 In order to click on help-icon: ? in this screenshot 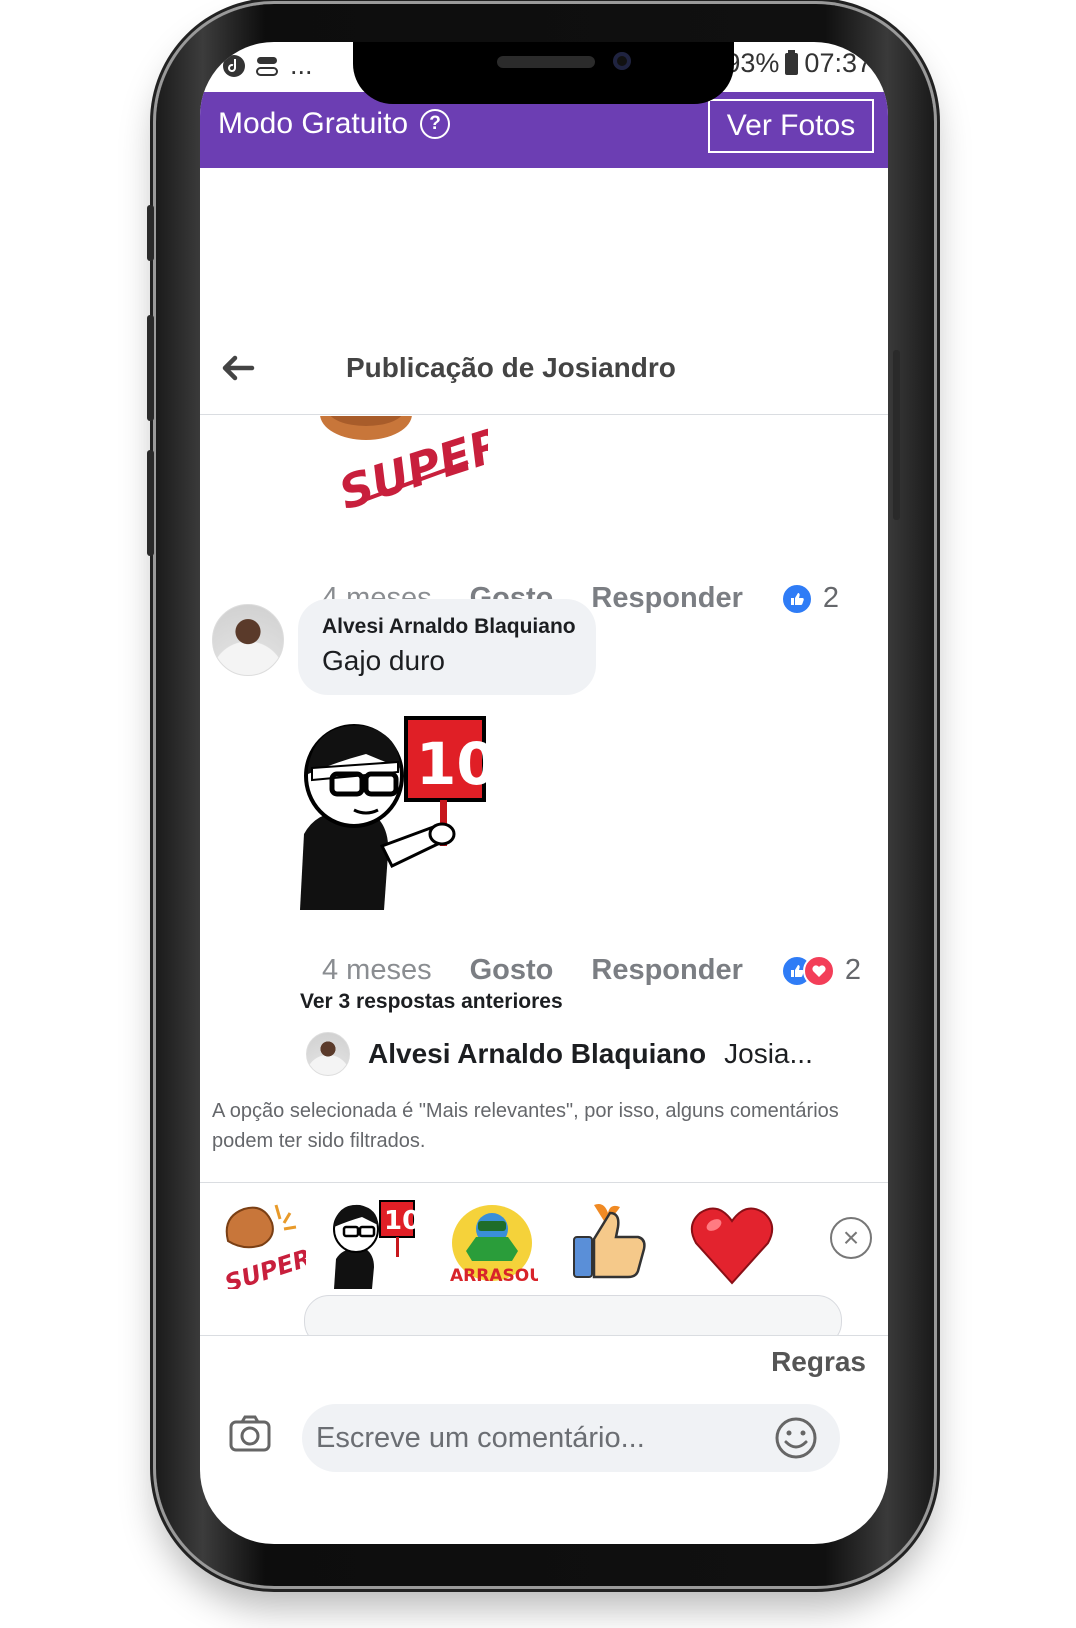, I will do `click(435, 124)`.